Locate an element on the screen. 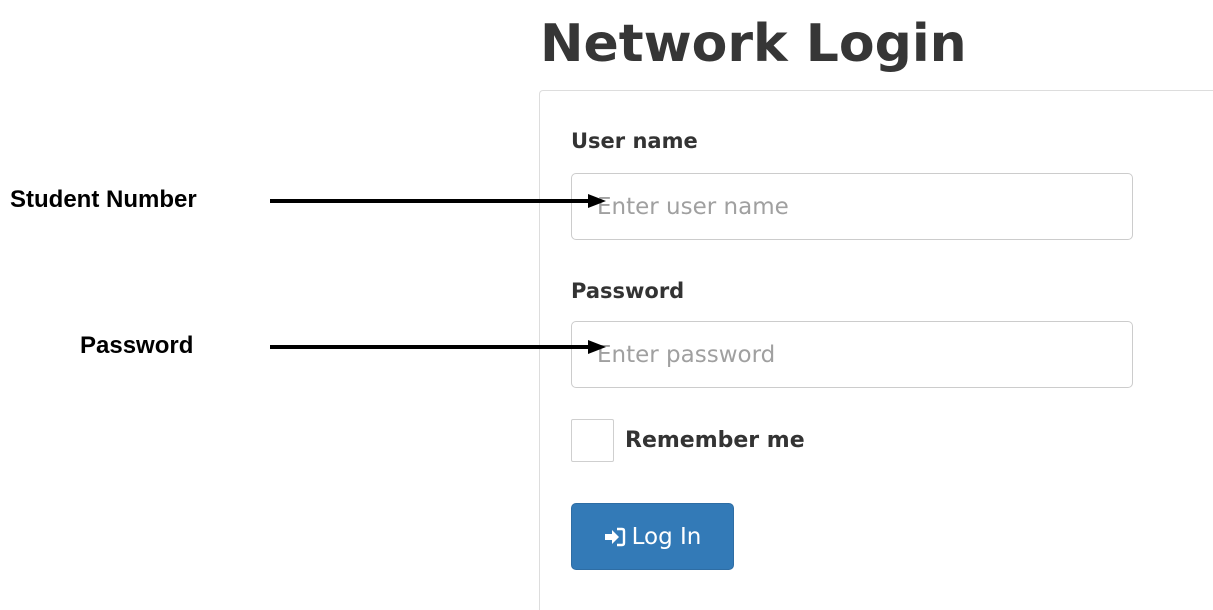 The height and width of the screenshot is (610, 1213). remember-me-row: Remember me is located at coordinates (688, 440).